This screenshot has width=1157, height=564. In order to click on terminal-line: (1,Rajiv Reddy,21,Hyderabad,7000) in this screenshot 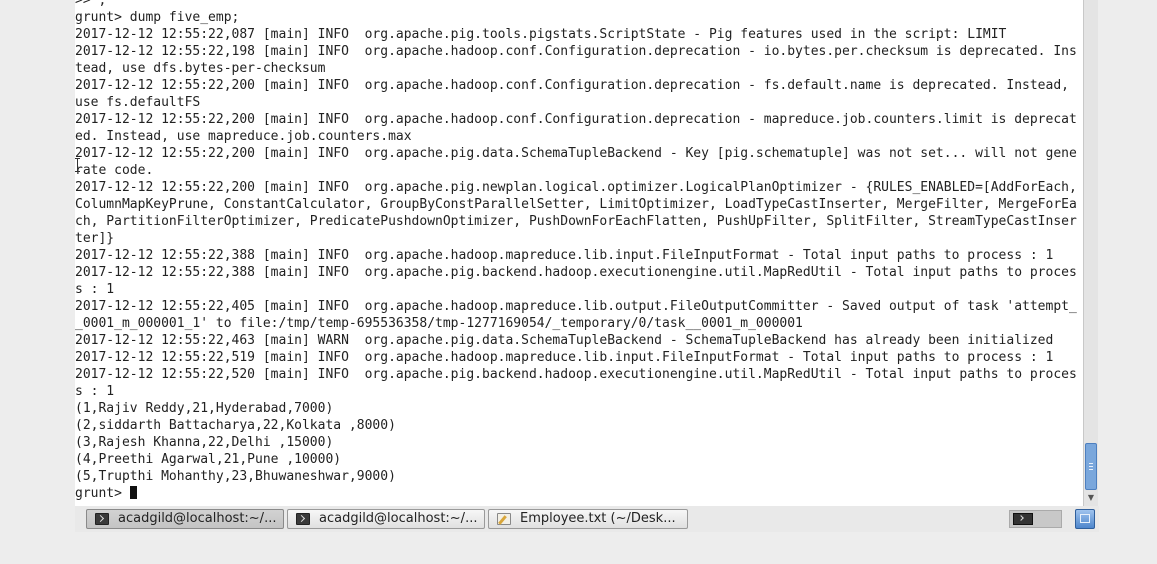, I will do `click(204, 408)`.